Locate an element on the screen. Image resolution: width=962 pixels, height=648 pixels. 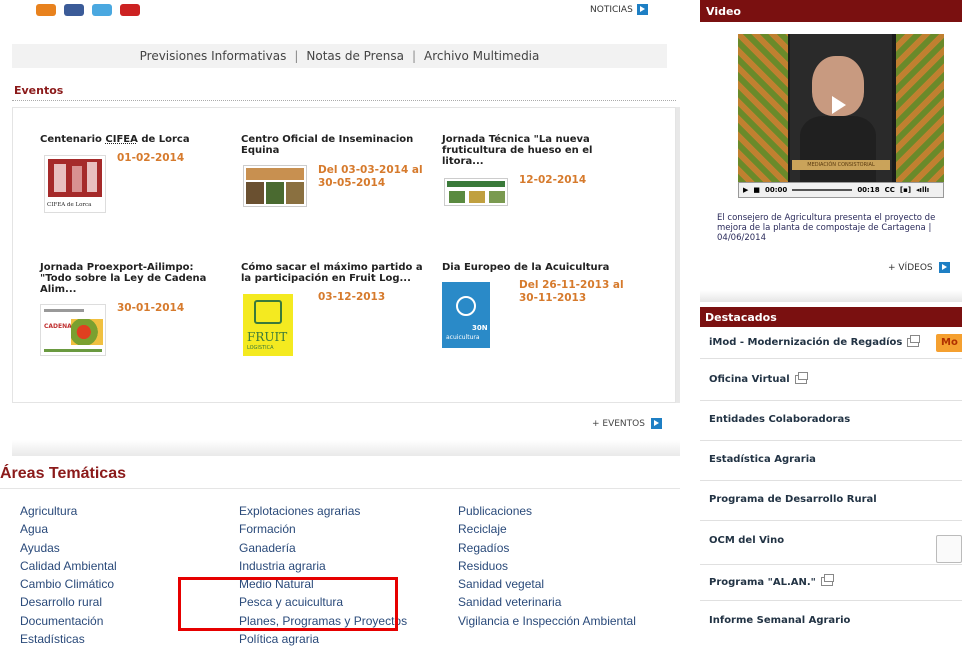
area-link: Regadíos is located at coordinates (547, 548).